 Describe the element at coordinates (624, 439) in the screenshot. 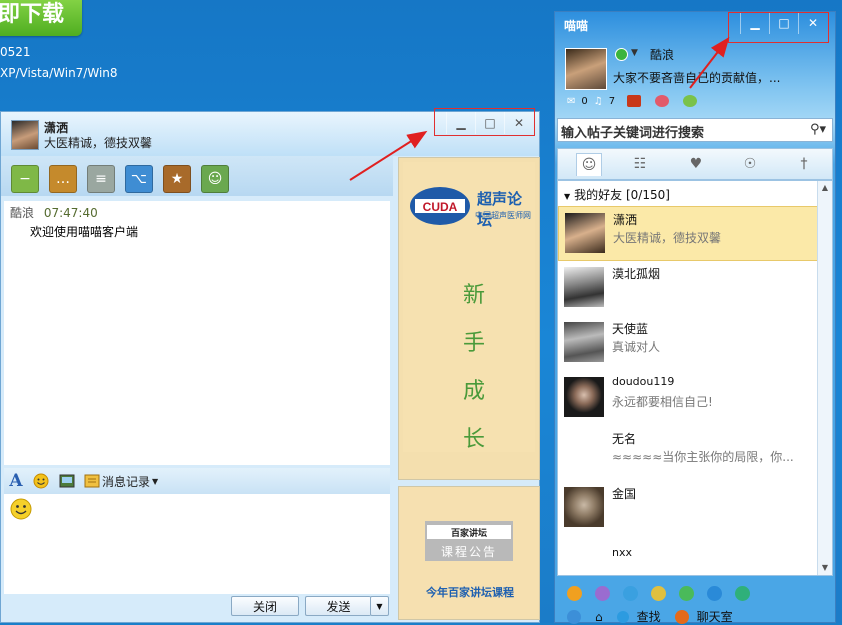

I see `friend-name: 无名` at that location.